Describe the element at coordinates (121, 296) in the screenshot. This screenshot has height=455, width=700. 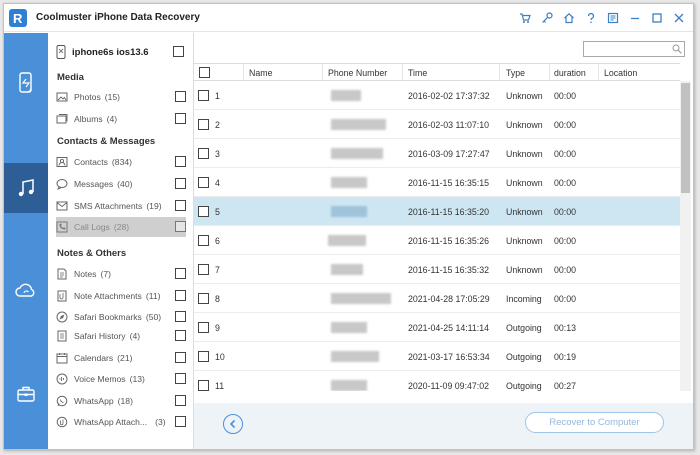
I see `sidebar-item-note-attachments: Note Attachments (11)` at that location.